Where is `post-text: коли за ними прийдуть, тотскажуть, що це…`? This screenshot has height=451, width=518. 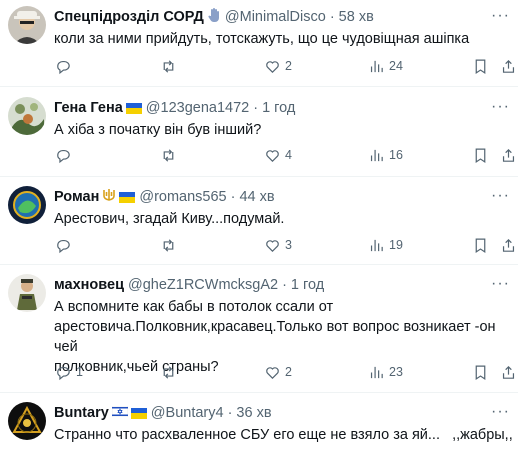 post-text: коли за ними прийдуть, тотскажуть, що це… is located at coordinates (262, 39).